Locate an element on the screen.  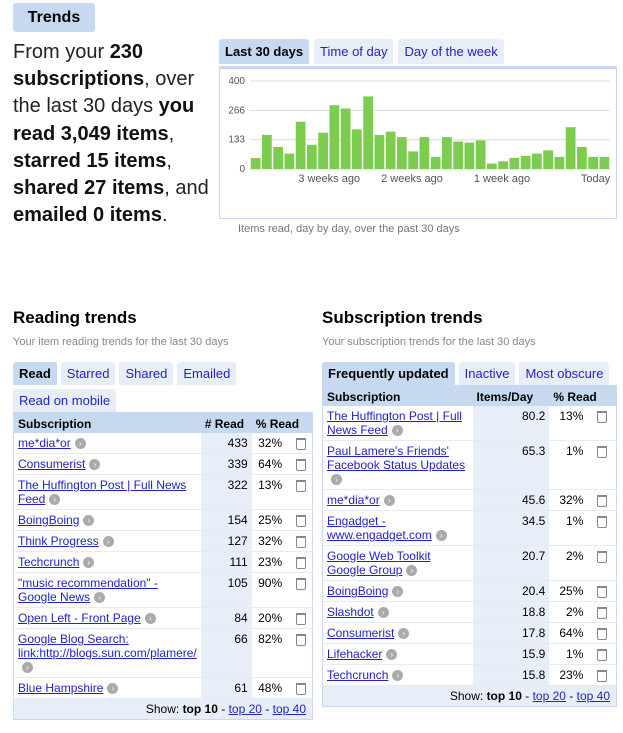
subscription-link: The Huffington Post | Full News Feed is located at coordinates (102, 492).